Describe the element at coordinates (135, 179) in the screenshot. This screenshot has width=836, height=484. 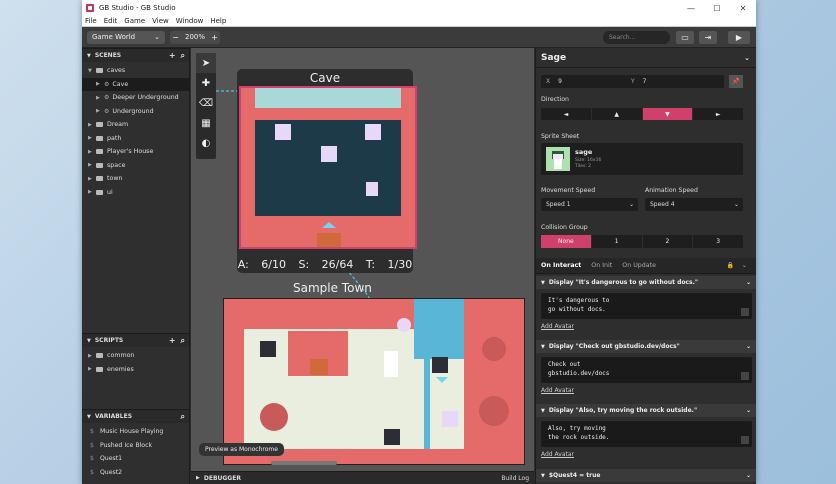
I see `tree-folder-town: ▶ town` at that location.